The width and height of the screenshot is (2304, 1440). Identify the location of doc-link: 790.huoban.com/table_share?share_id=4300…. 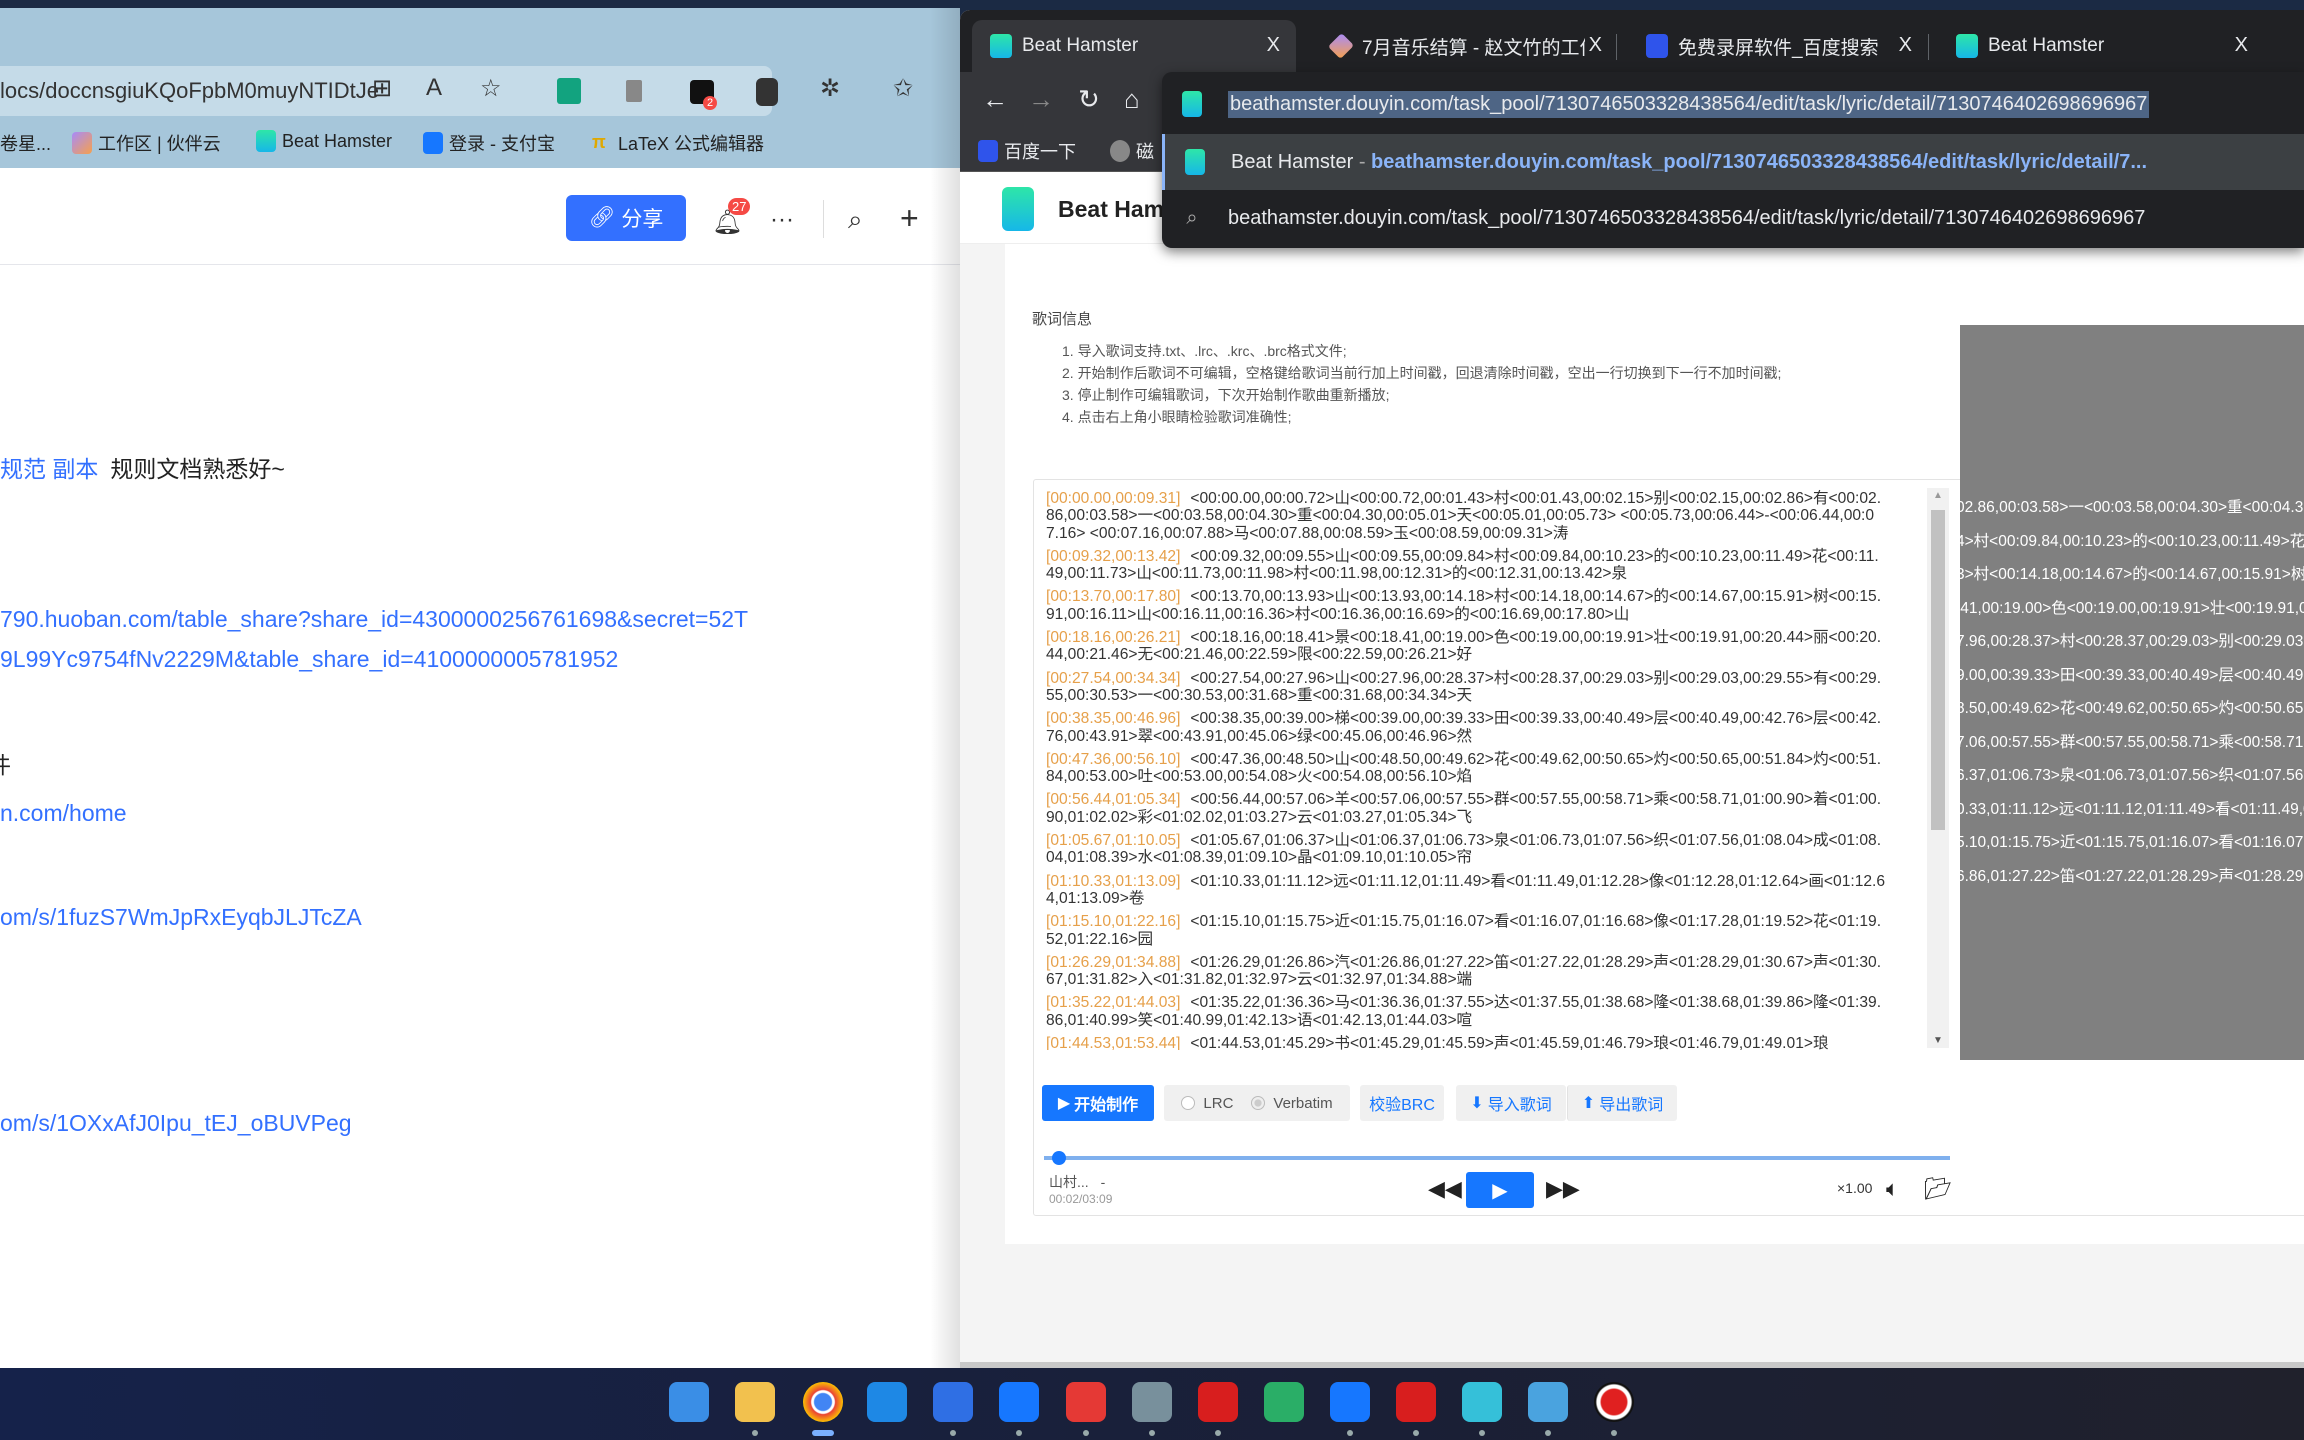
(374, 619).